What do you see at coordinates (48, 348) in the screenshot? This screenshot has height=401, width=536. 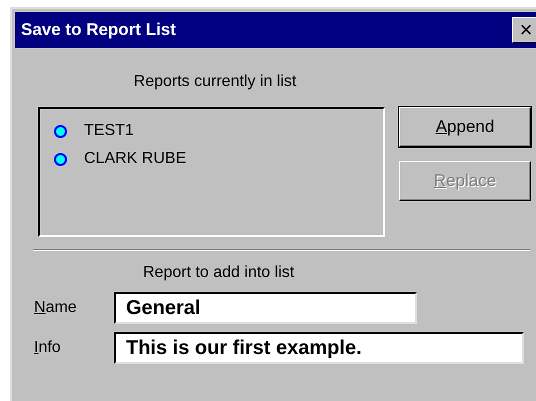 I see `field-label: Info` at bounding box center [48, 348].